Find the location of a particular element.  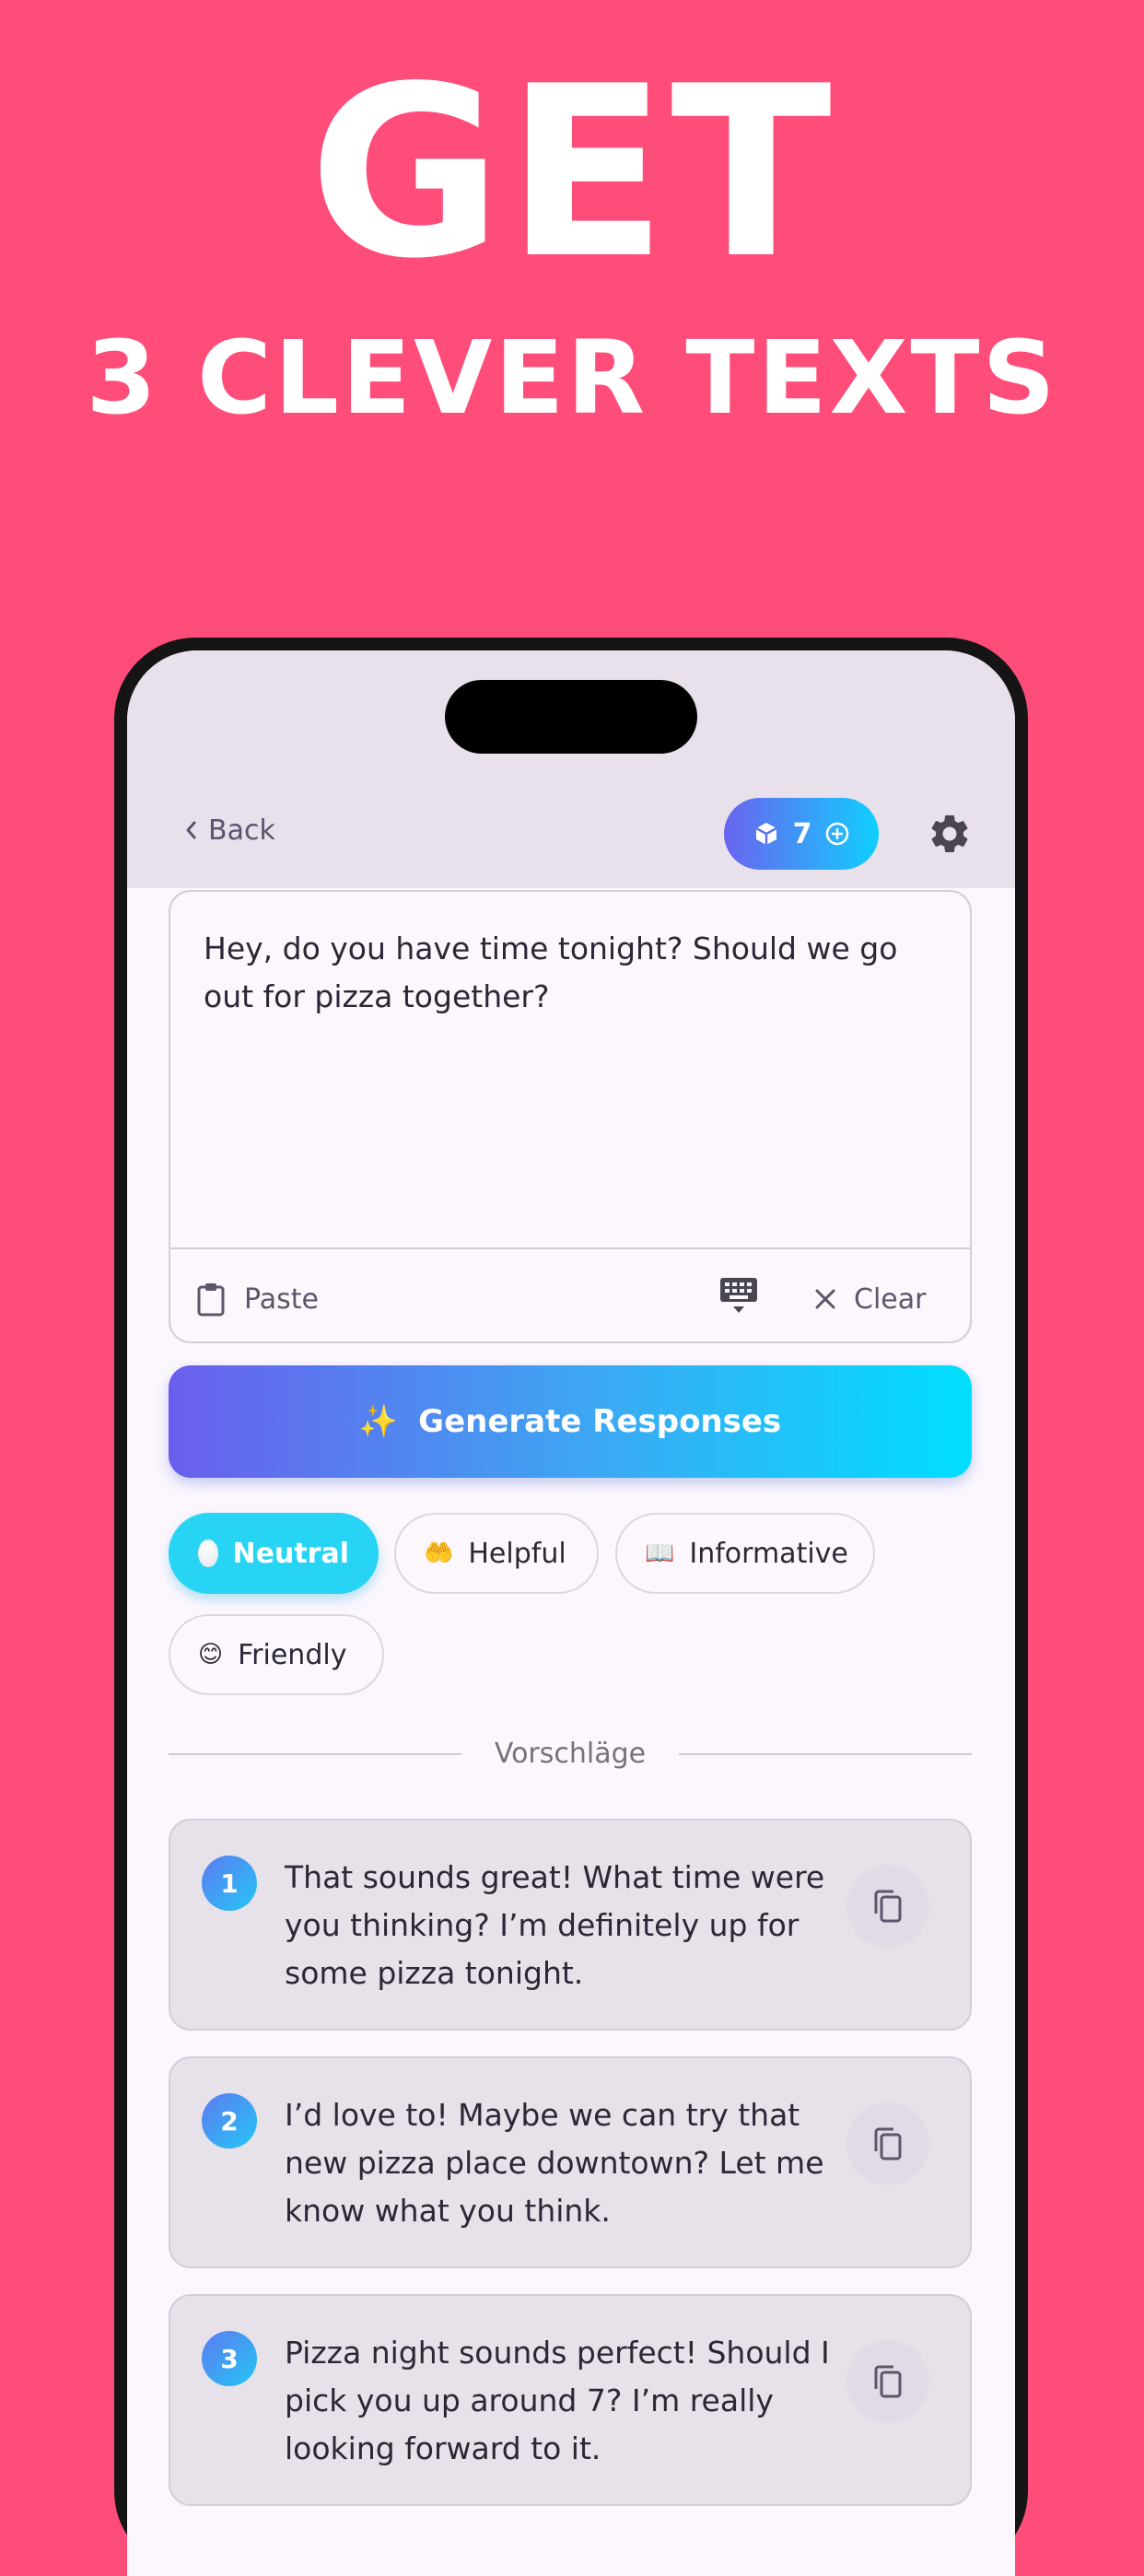

generate-label: Generate Responses is located at coordinates (600, 1421).